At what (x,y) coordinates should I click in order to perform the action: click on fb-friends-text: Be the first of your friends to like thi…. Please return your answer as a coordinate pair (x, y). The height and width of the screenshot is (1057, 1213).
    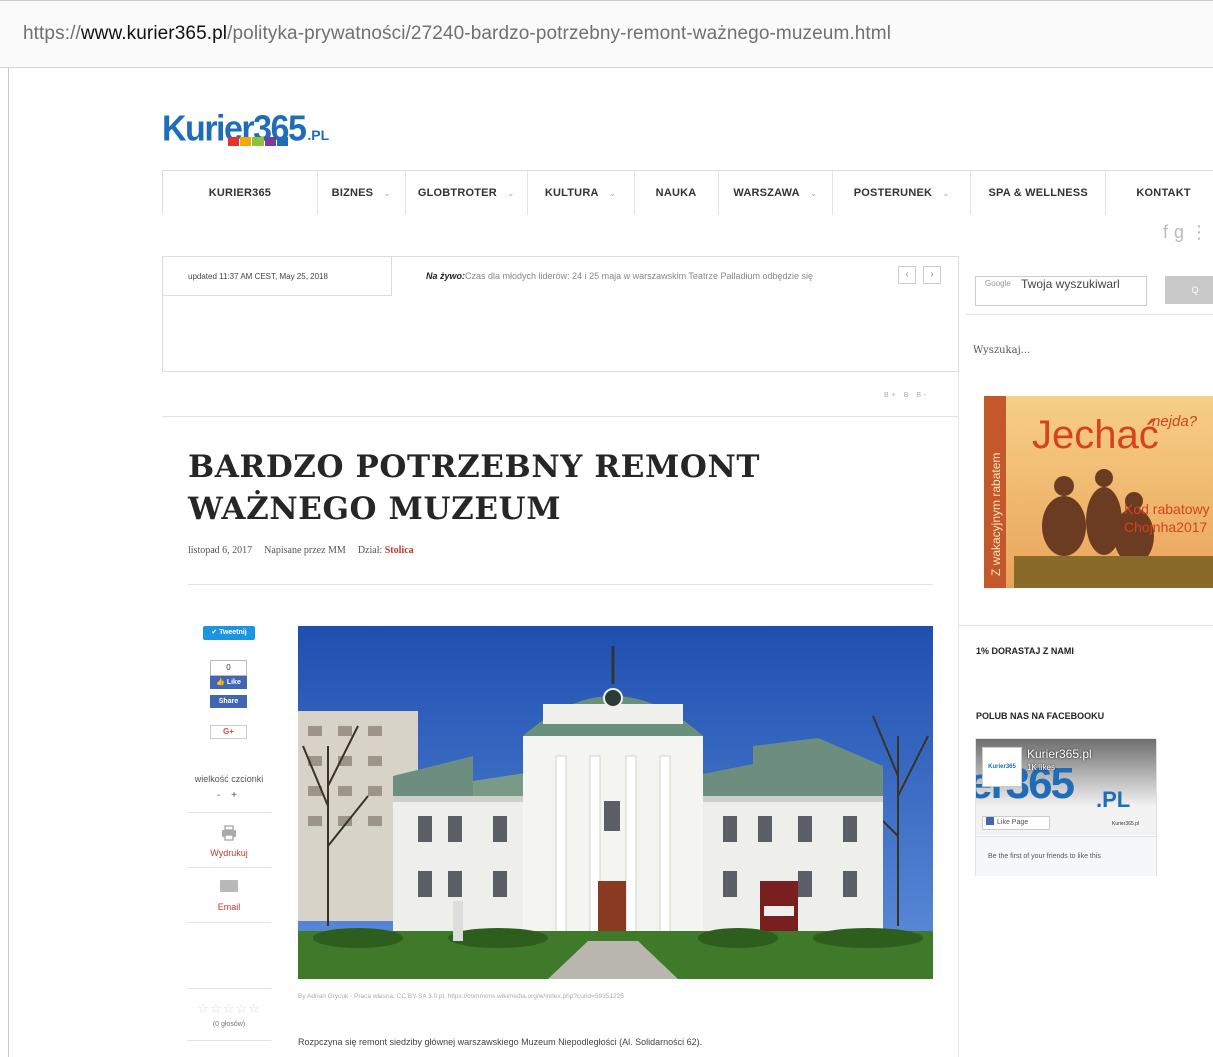
    Looking at the image, I should click on (1066, 856).